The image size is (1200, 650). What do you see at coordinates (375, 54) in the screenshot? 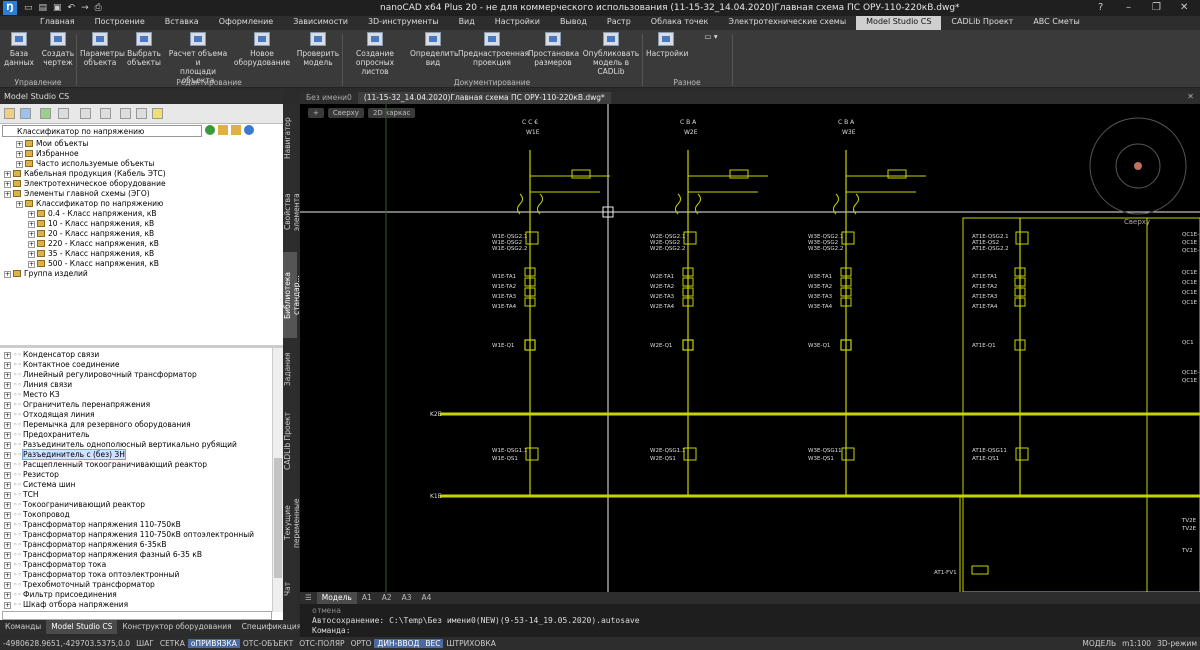
I see `ribbon-button: Создание опросных листов` at bounding box center [375, 54].